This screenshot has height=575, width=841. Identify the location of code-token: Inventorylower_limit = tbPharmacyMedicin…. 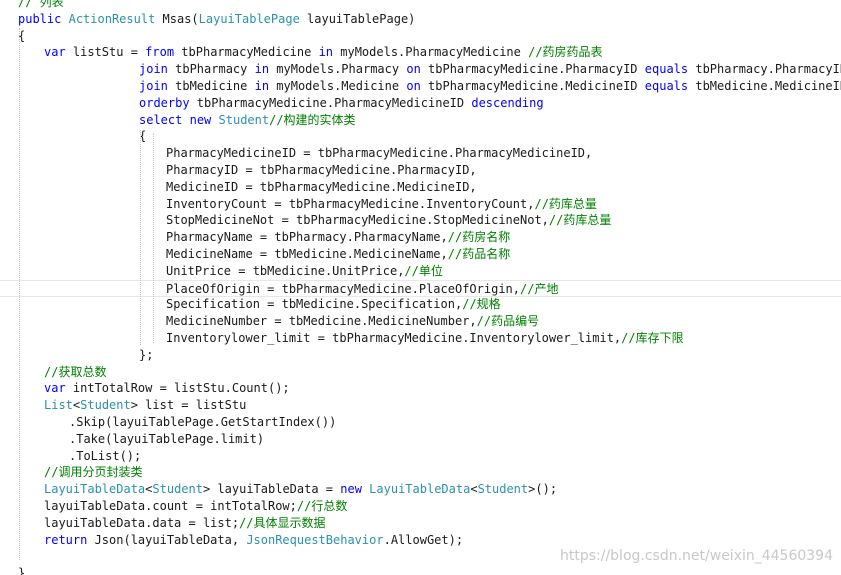
(394, 338).